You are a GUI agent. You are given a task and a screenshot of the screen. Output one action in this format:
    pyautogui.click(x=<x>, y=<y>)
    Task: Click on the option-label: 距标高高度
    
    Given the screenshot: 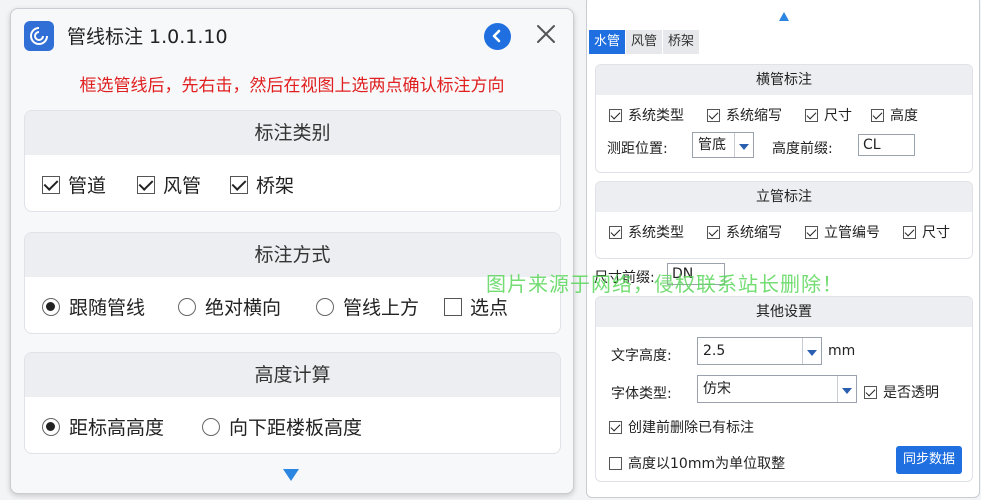 What is the action you would take?
    pyautogui.click(x=117, y=428)
    